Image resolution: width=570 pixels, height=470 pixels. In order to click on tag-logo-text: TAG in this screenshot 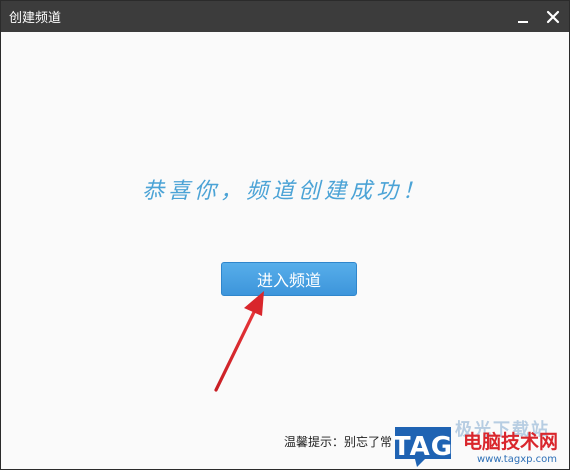, I will do `click(423, 447)`.